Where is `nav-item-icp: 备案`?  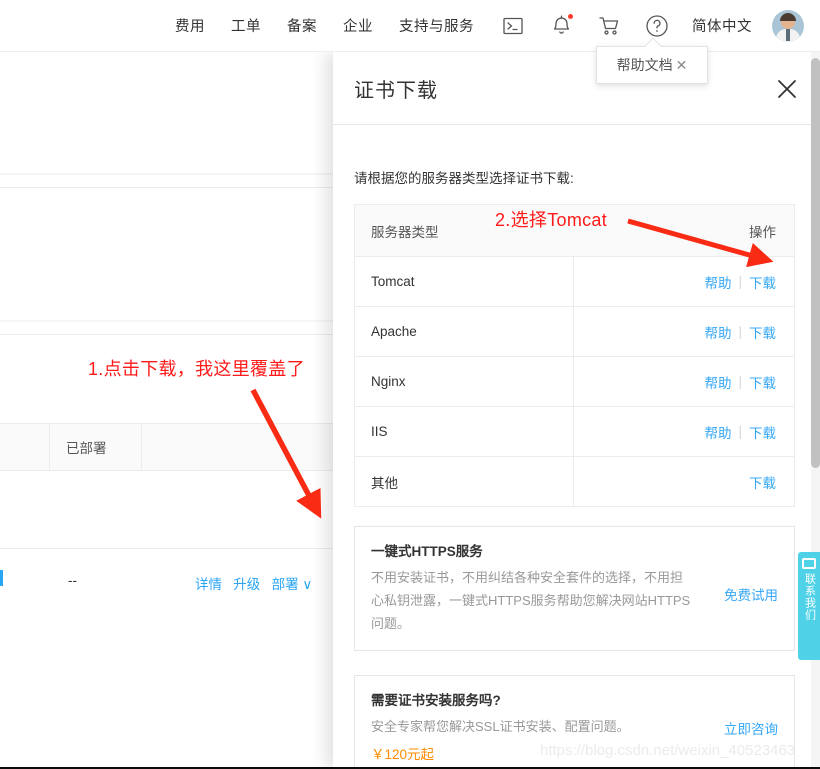
nav-item-icp: 备案 is located at coordinates (302, 25).